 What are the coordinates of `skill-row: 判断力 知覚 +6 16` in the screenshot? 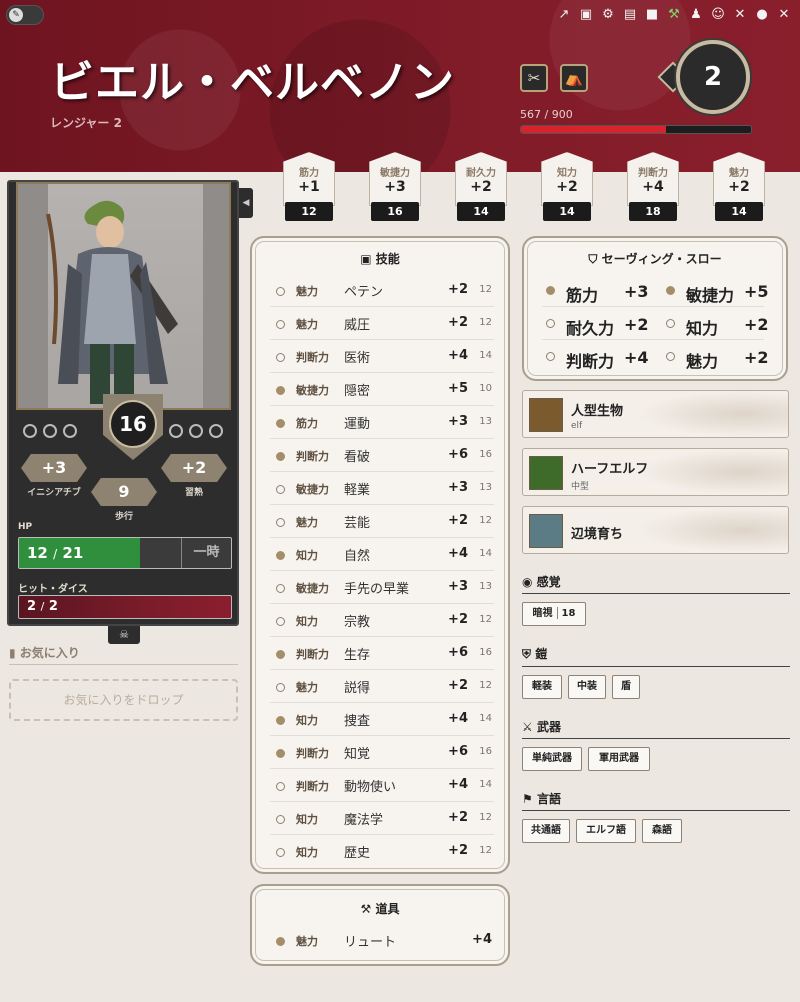 It's located at (382, 752).